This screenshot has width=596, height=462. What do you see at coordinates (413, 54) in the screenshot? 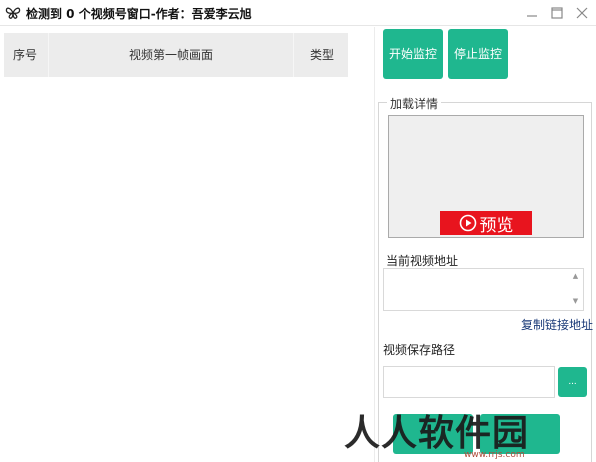
I see `start-monitor-button: 开始监控` at bounding box center [413, 54].